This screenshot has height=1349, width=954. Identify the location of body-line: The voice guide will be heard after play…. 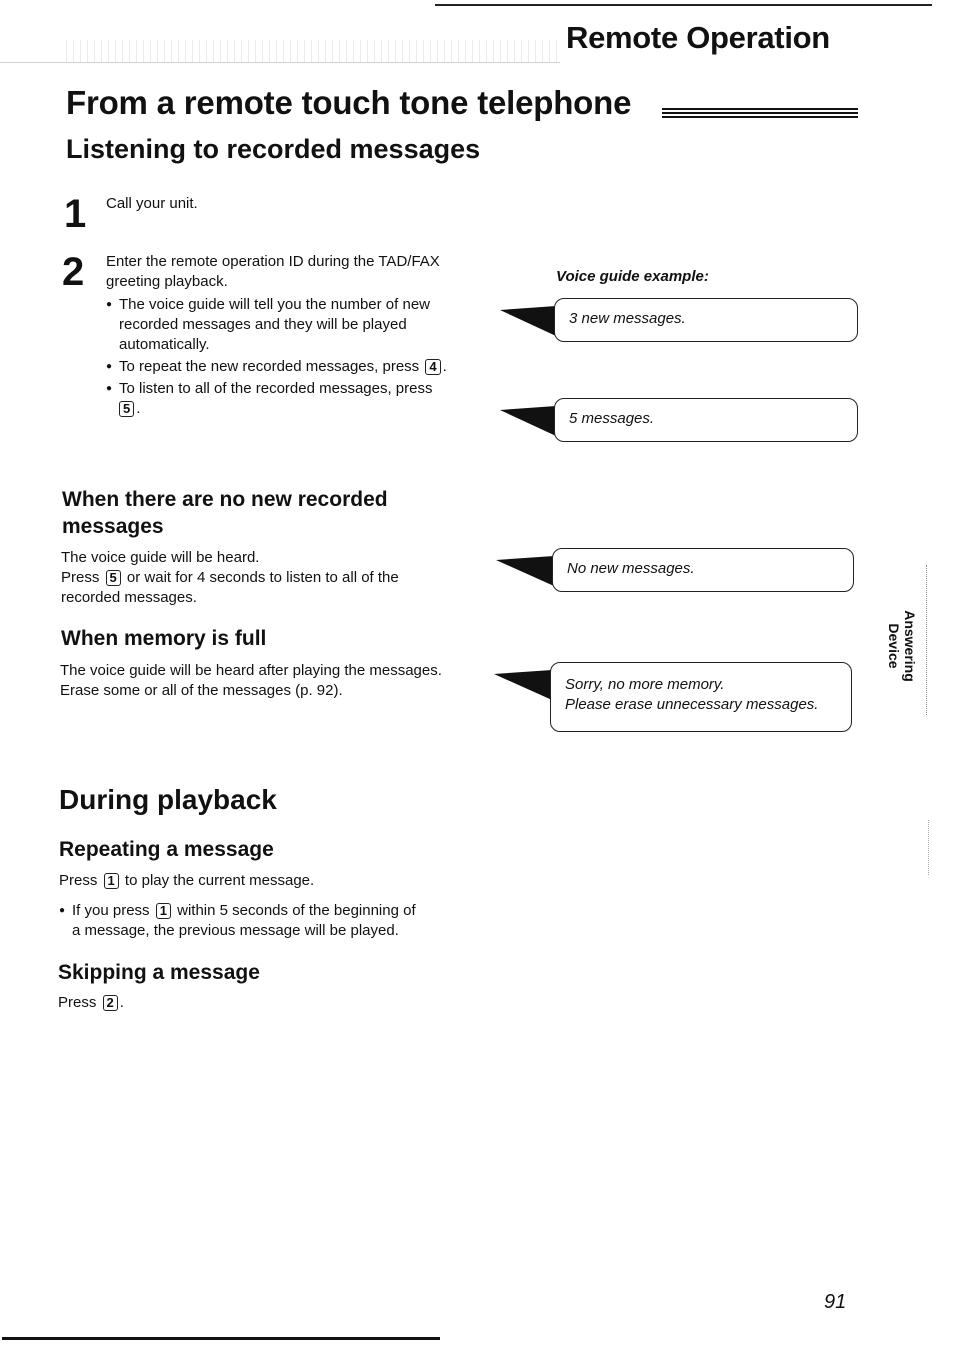
(251, 670).